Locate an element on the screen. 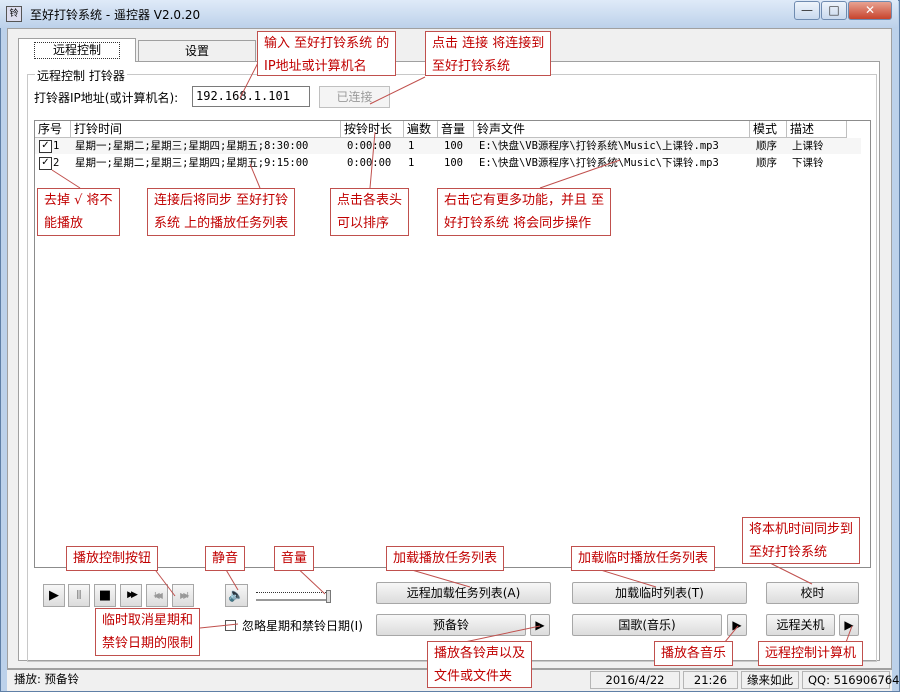  mute-button: 🔈 is located at coordinates (236, 595).